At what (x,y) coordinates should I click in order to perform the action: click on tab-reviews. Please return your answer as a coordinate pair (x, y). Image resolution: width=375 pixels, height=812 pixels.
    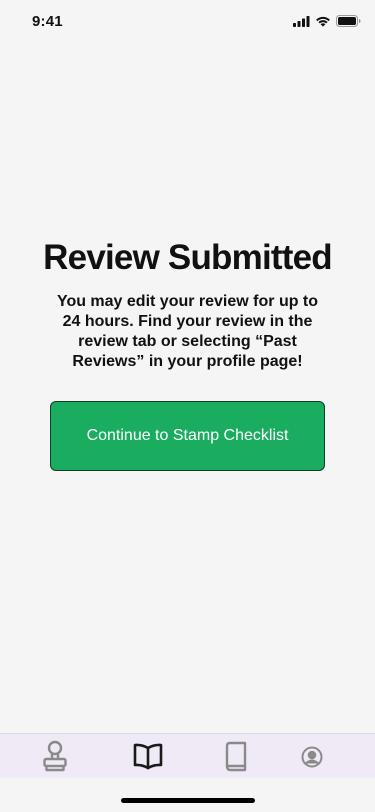
    Looking at the image, I should click on (148, 756).